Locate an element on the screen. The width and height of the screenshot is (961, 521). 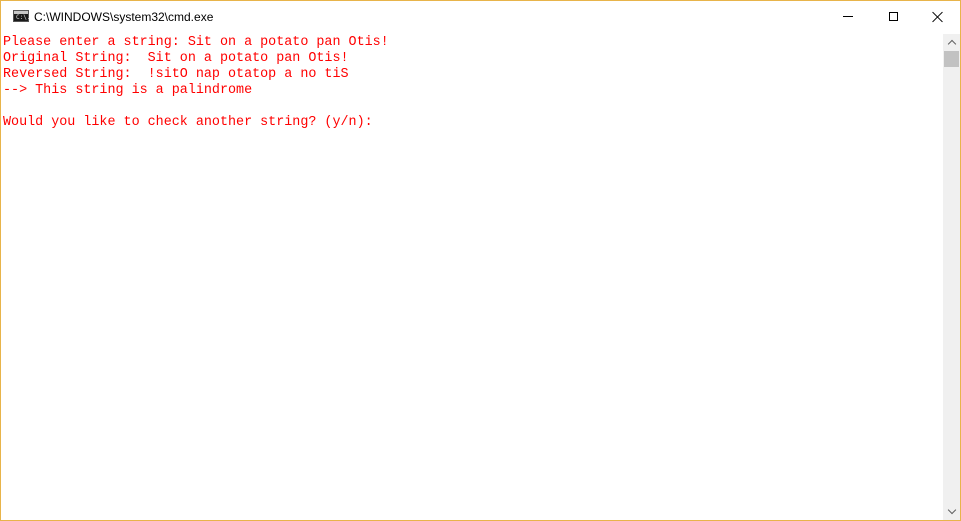
scroll-down-button is located at coordinates (951, 511).